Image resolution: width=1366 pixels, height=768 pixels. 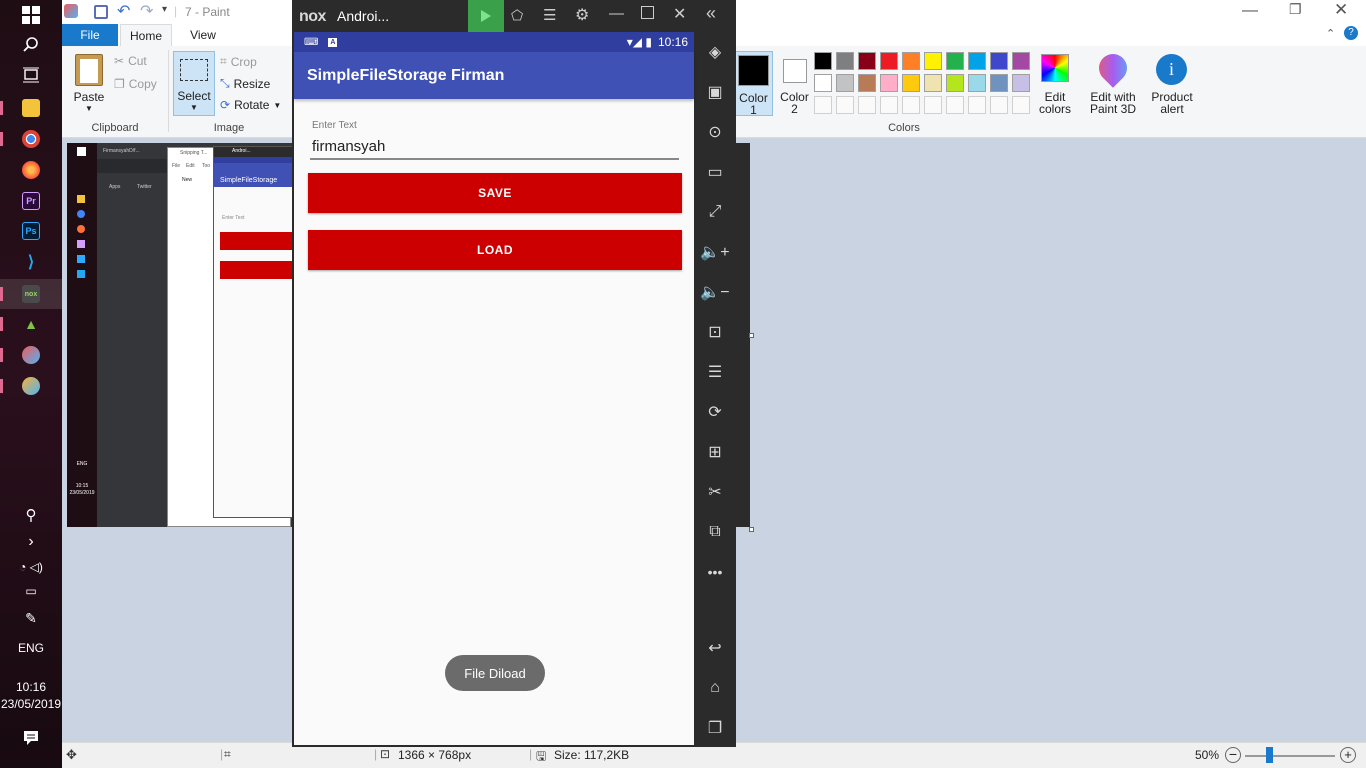 I want to click on zoom-out-button: −, so click(x=1233, y=755).